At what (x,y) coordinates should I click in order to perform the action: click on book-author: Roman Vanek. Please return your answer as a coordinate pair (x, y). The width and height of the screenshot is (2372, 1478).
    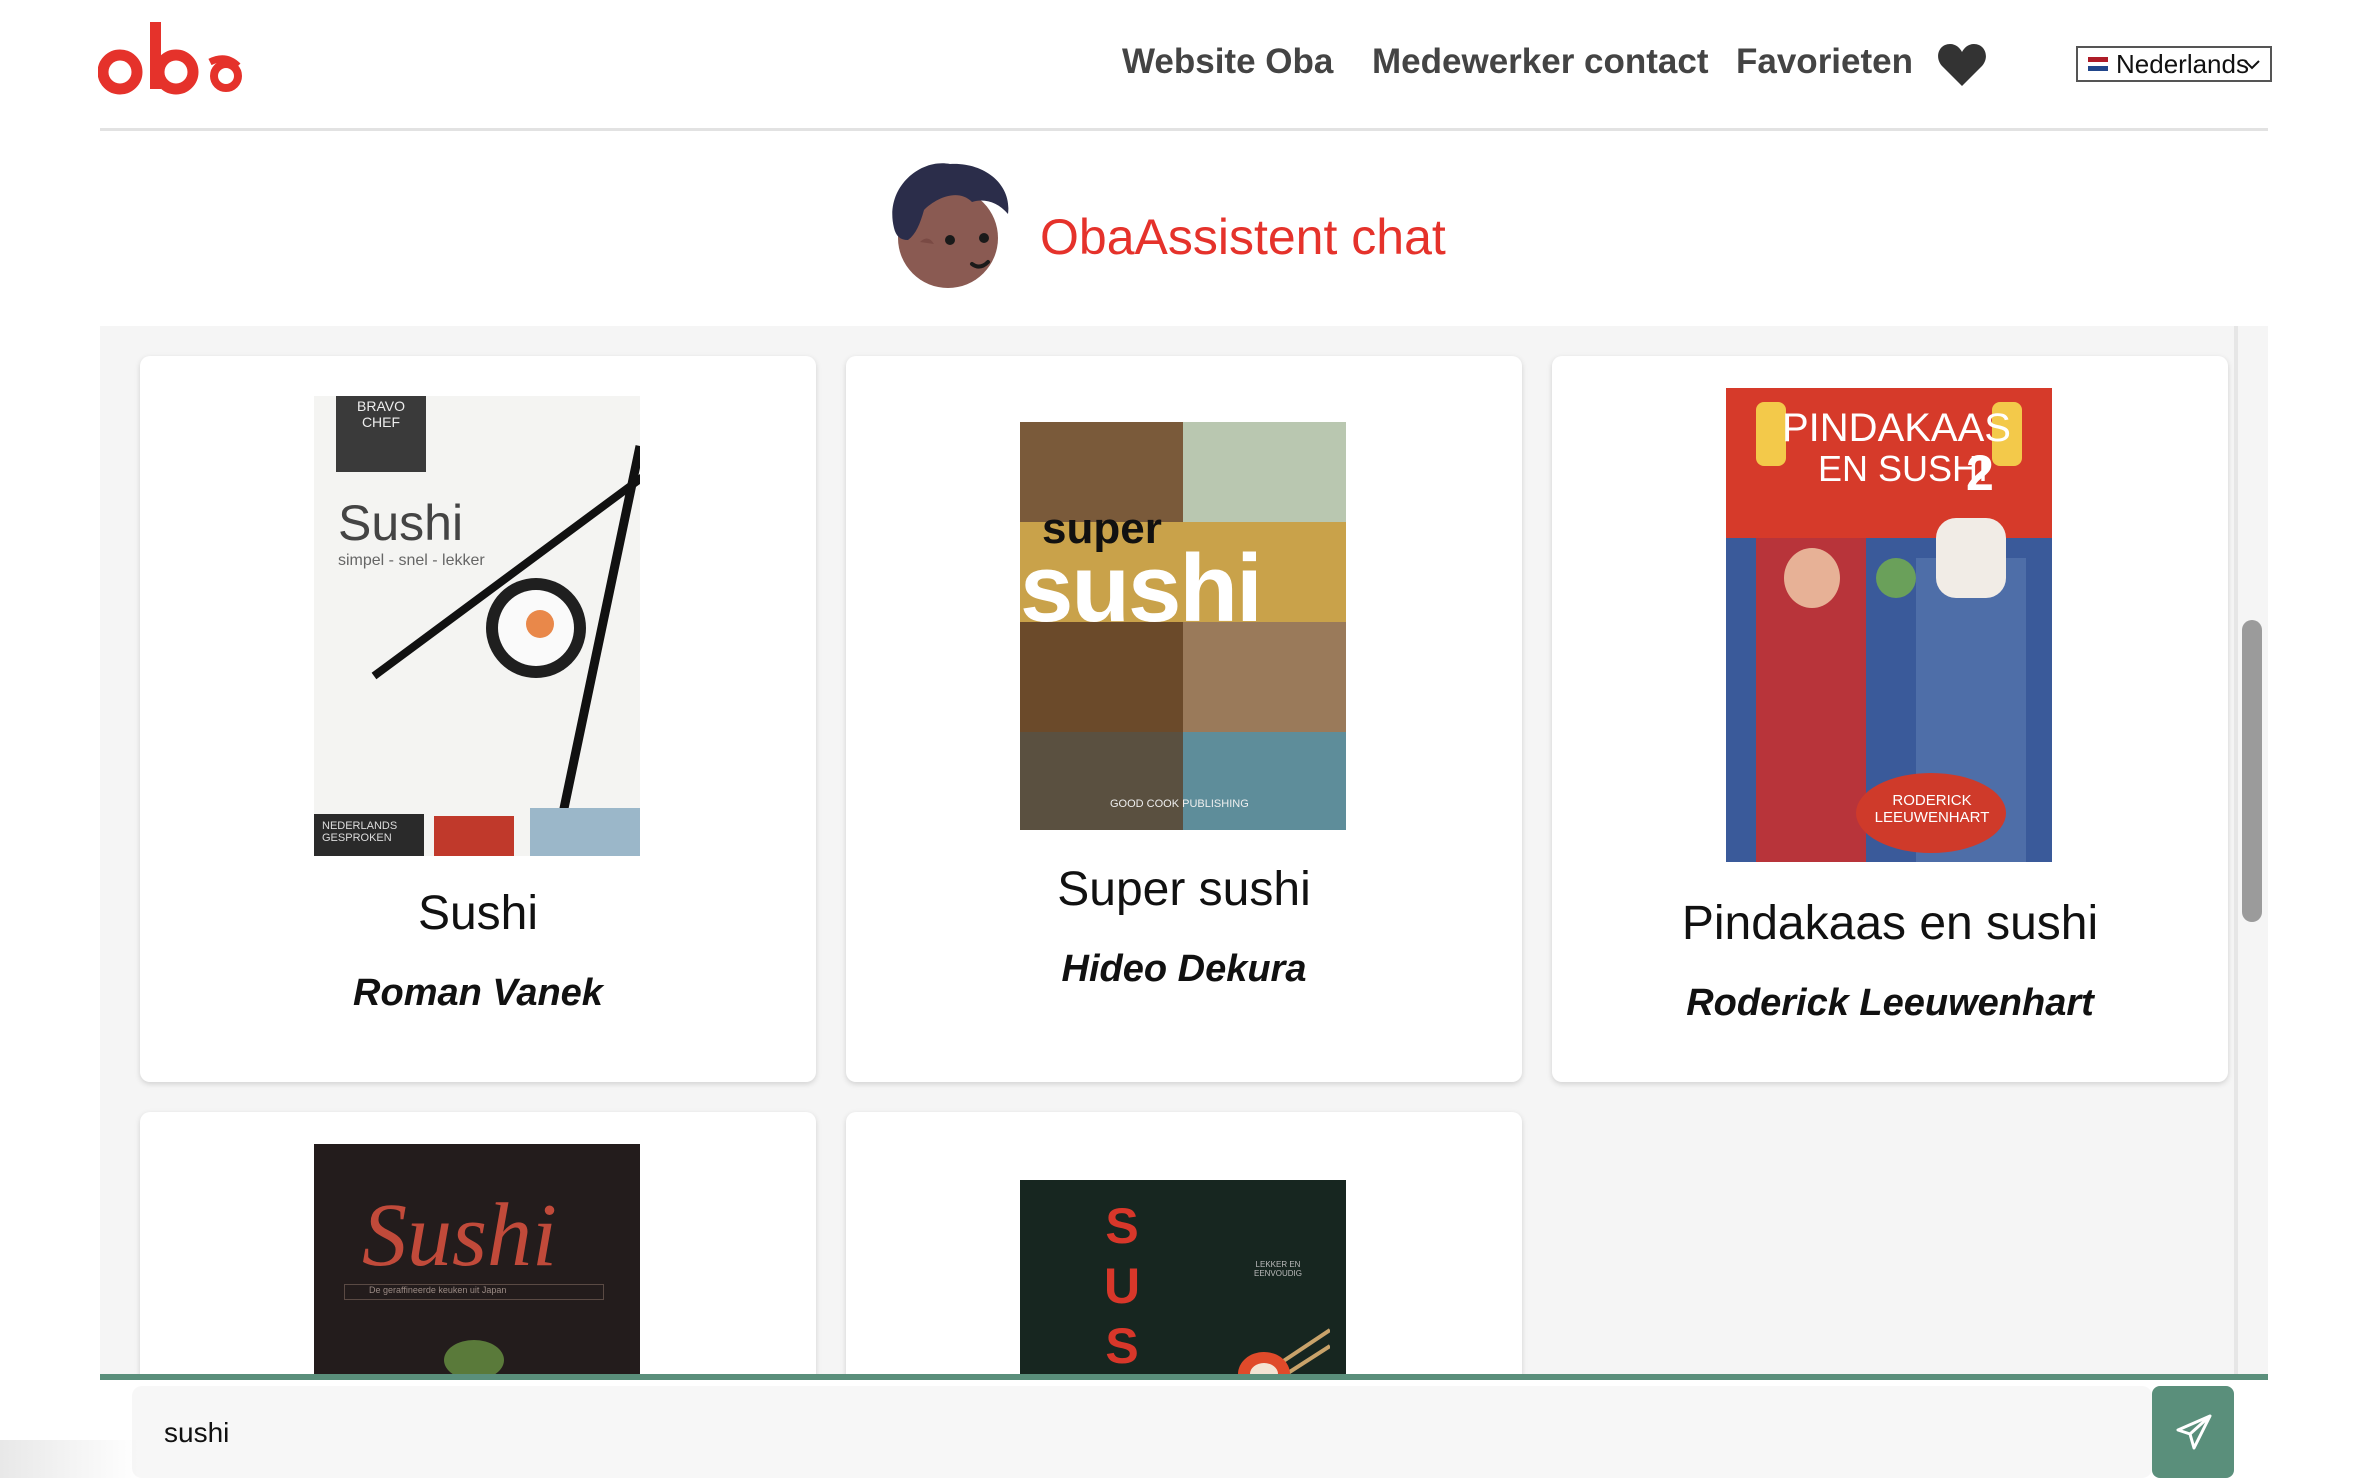
    Looking at the image, I should click on (478, 993).